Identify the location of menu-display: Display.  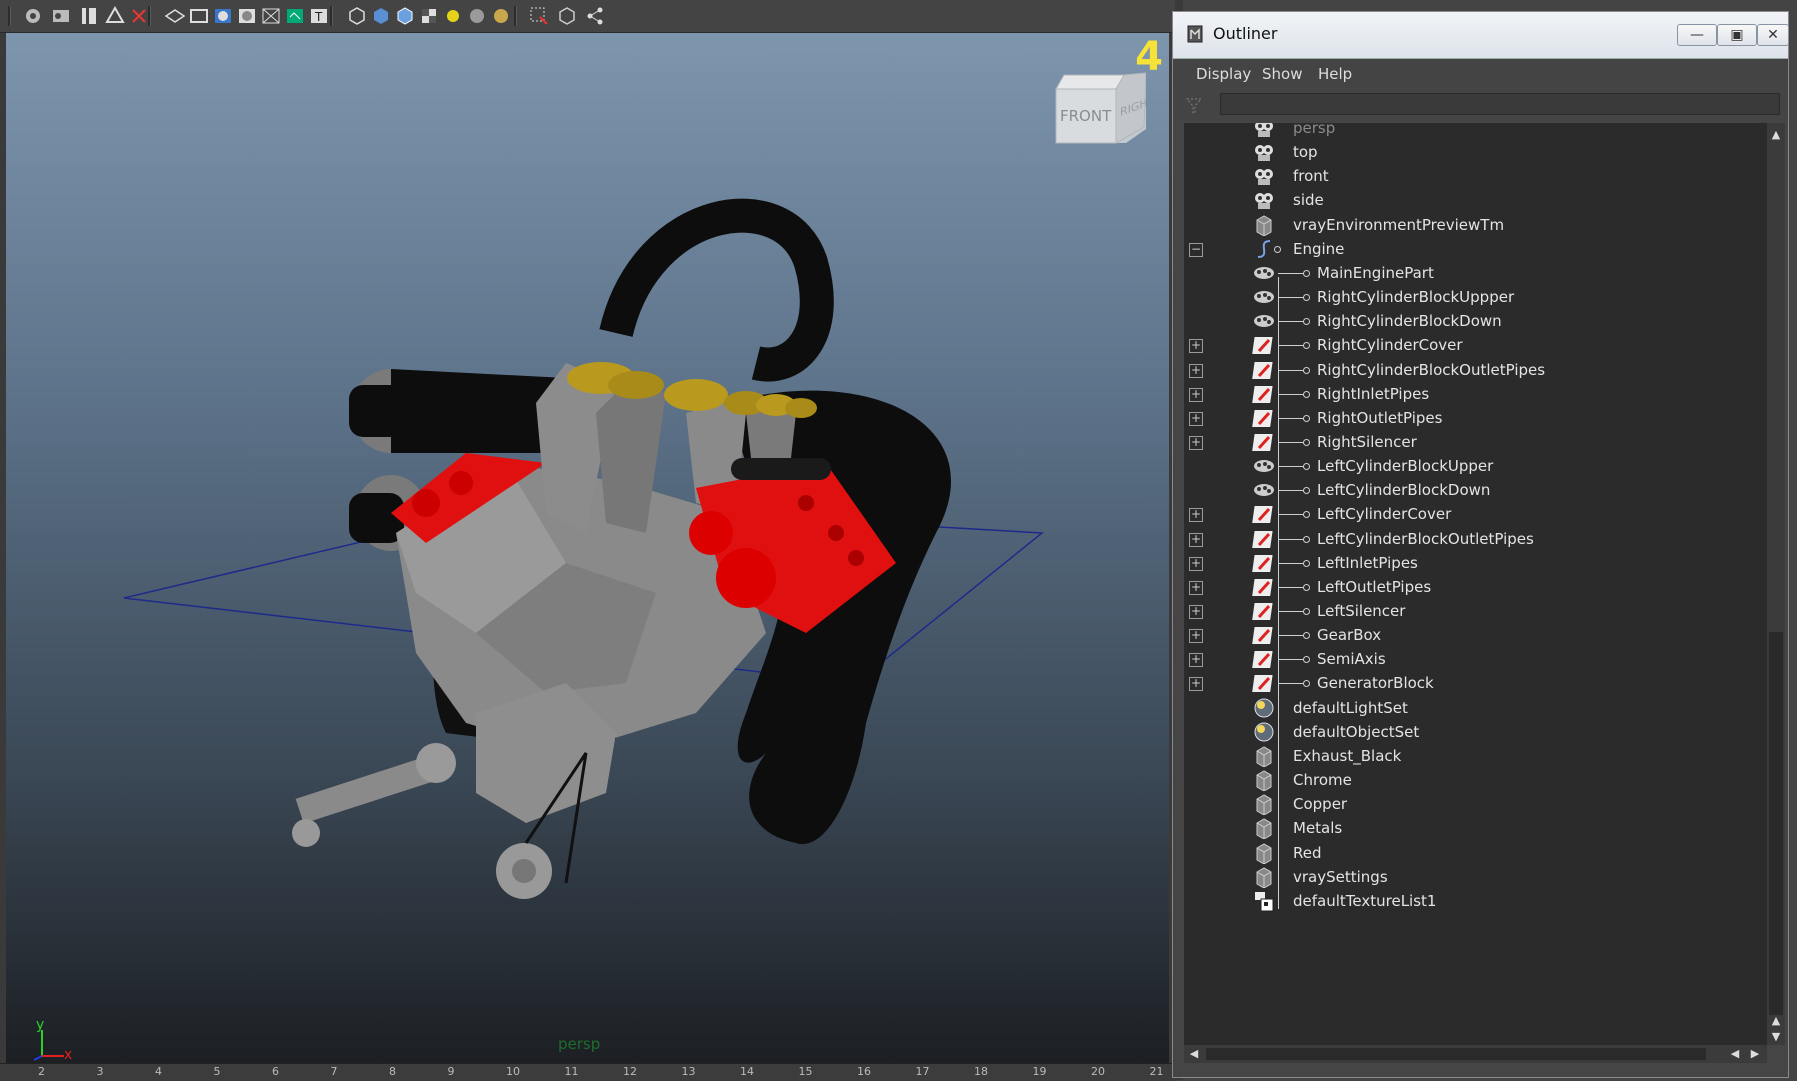
(1223, 74).